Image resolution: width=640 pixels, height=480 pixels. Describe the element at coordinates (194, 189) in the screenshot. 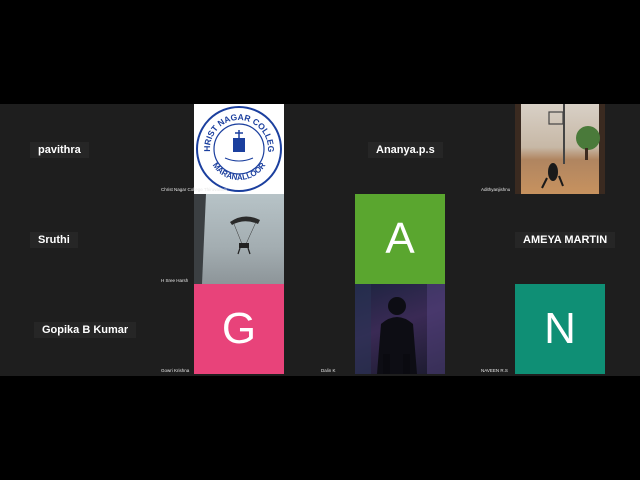

I see `video-label: Christ Nagar College Thiruvallam` at that location.